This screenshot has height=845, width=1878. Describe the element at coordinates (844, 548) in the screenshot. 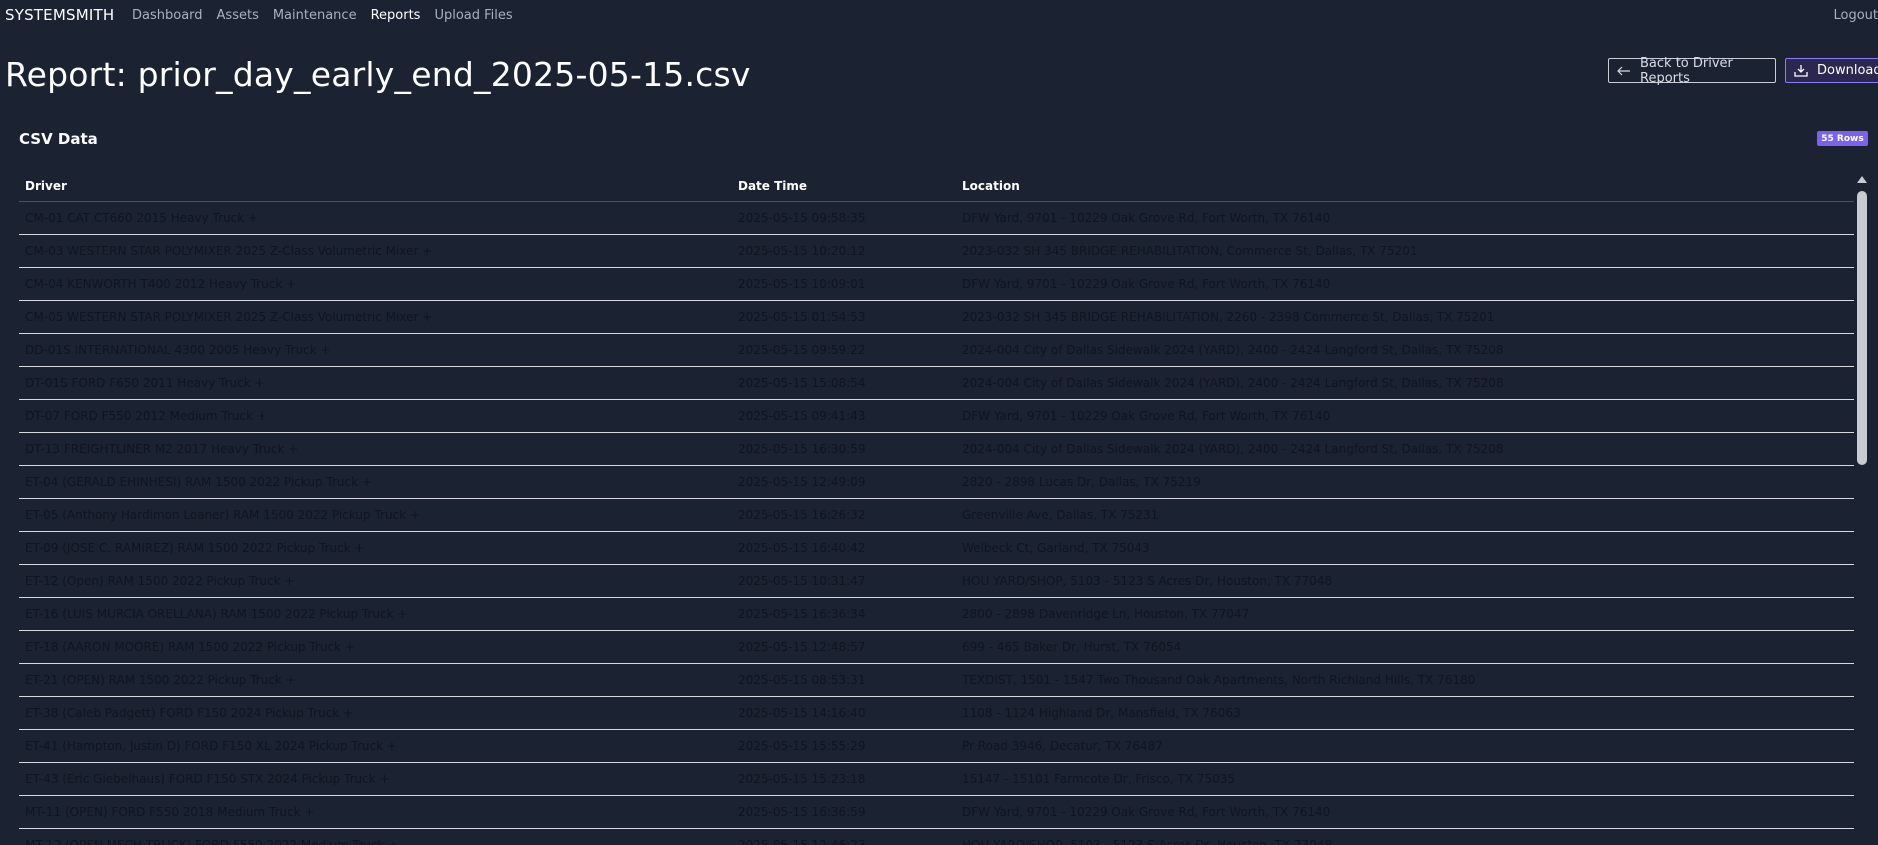

I see `cell-date-time: 2025-05-15 16:40:42` at that location.